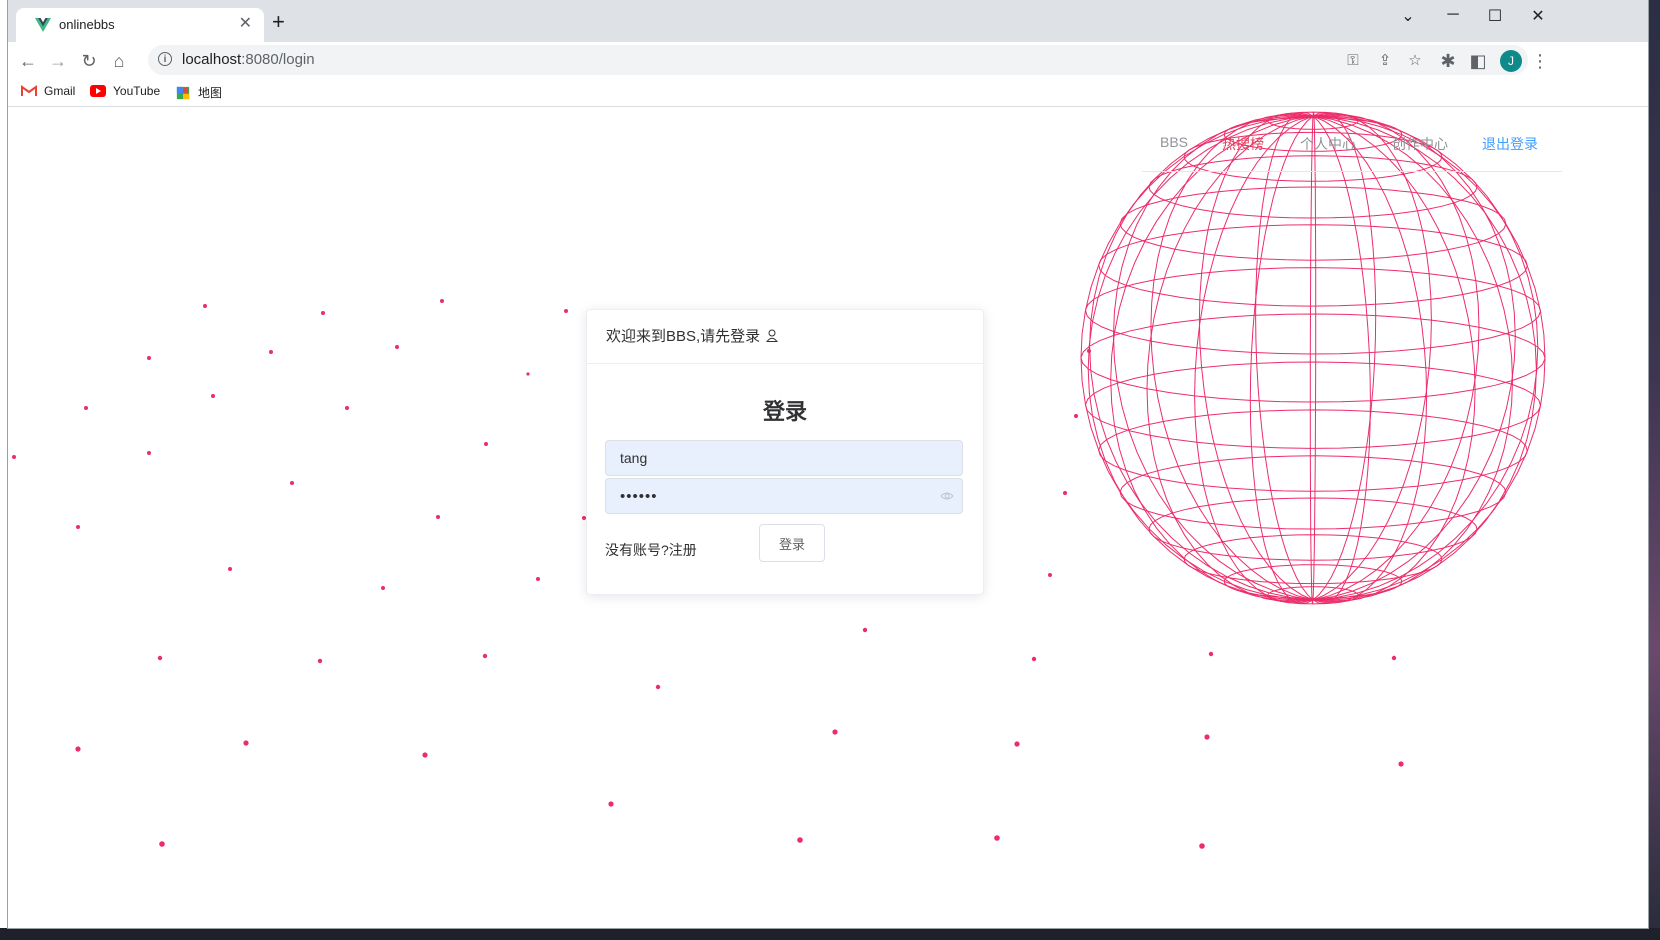  I want to click on bookmark-star-icon: ☆, so click(1415, 61).